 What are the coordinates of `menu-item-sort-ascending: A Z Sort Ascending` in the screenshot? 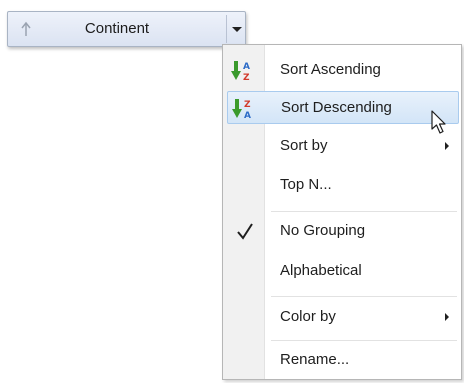 It's located at (343, 70).